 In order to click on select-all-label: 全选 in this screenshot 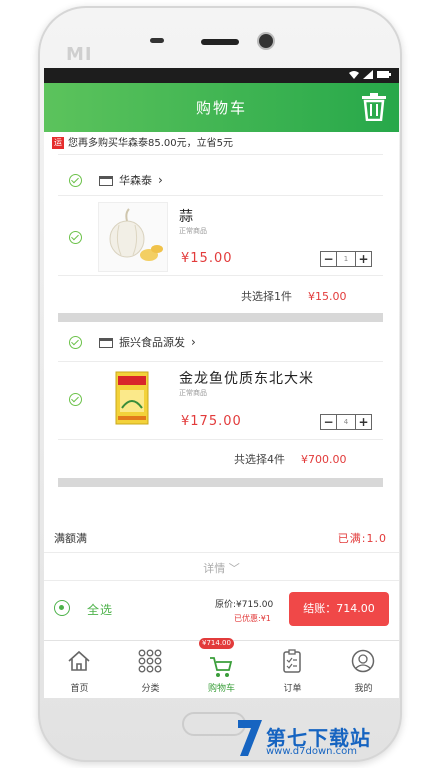, I will do `click(100, 610)`.